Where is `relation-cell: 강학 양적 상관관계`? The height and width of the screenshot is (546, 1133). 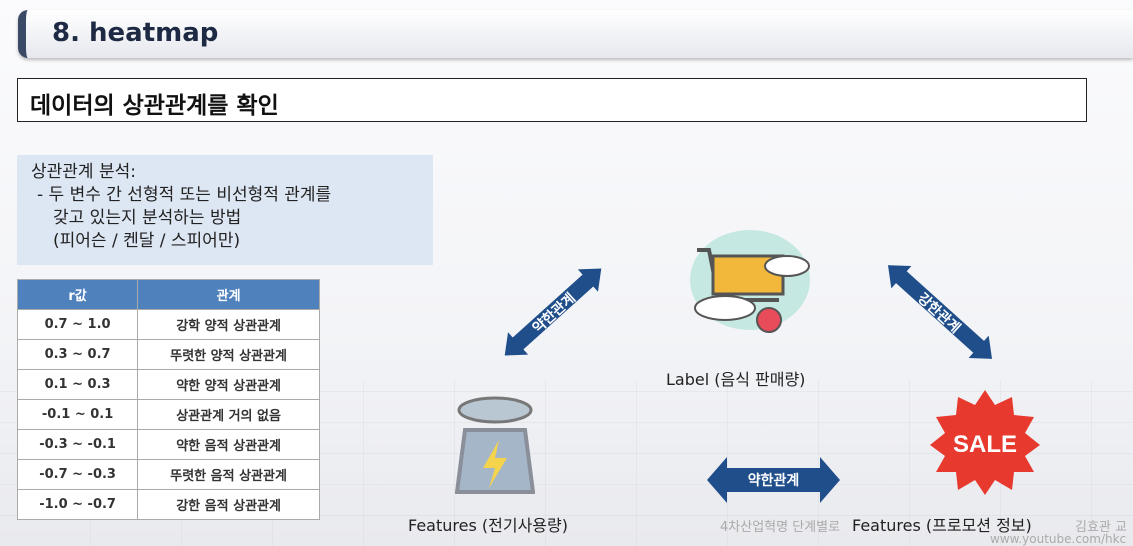 relation-cell: 강학 양적 상관관계 is located at coordinates (228, 324).